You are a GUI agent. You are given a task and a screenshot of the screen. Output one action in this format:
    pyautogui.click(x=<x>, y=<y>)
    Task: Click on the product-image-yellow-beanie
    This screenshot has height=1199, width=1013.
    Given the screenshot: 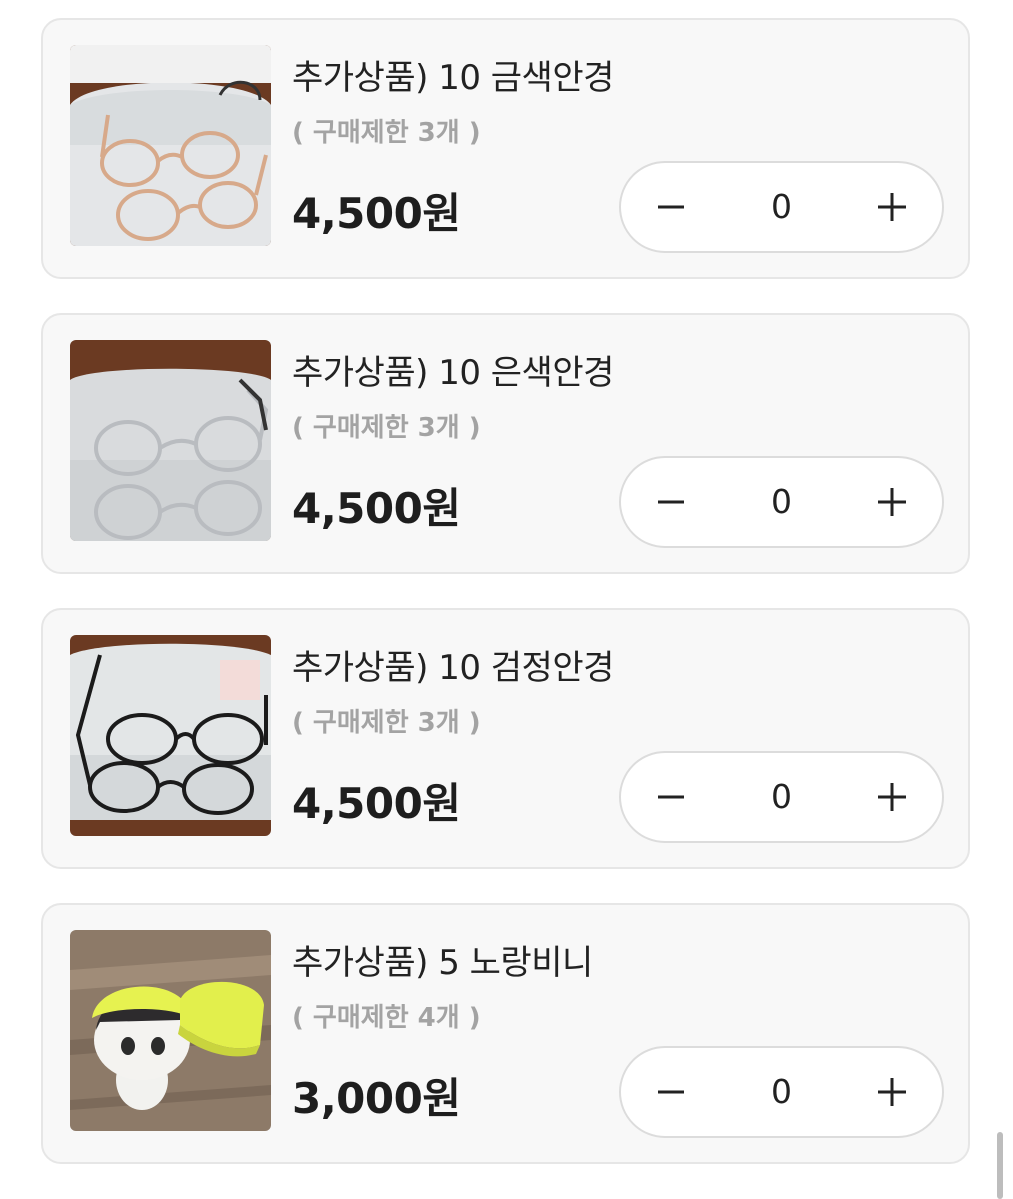 What is the action you would take?
    pyautogui.click(x=170, y=1030)
    